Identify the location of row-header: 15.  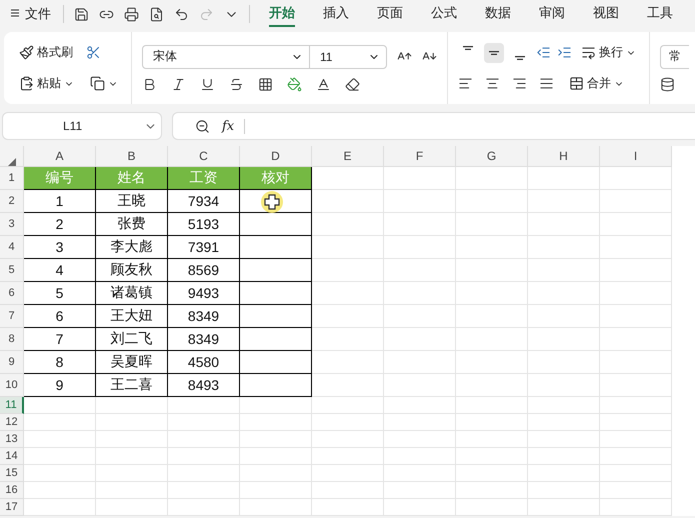
(12, 473).